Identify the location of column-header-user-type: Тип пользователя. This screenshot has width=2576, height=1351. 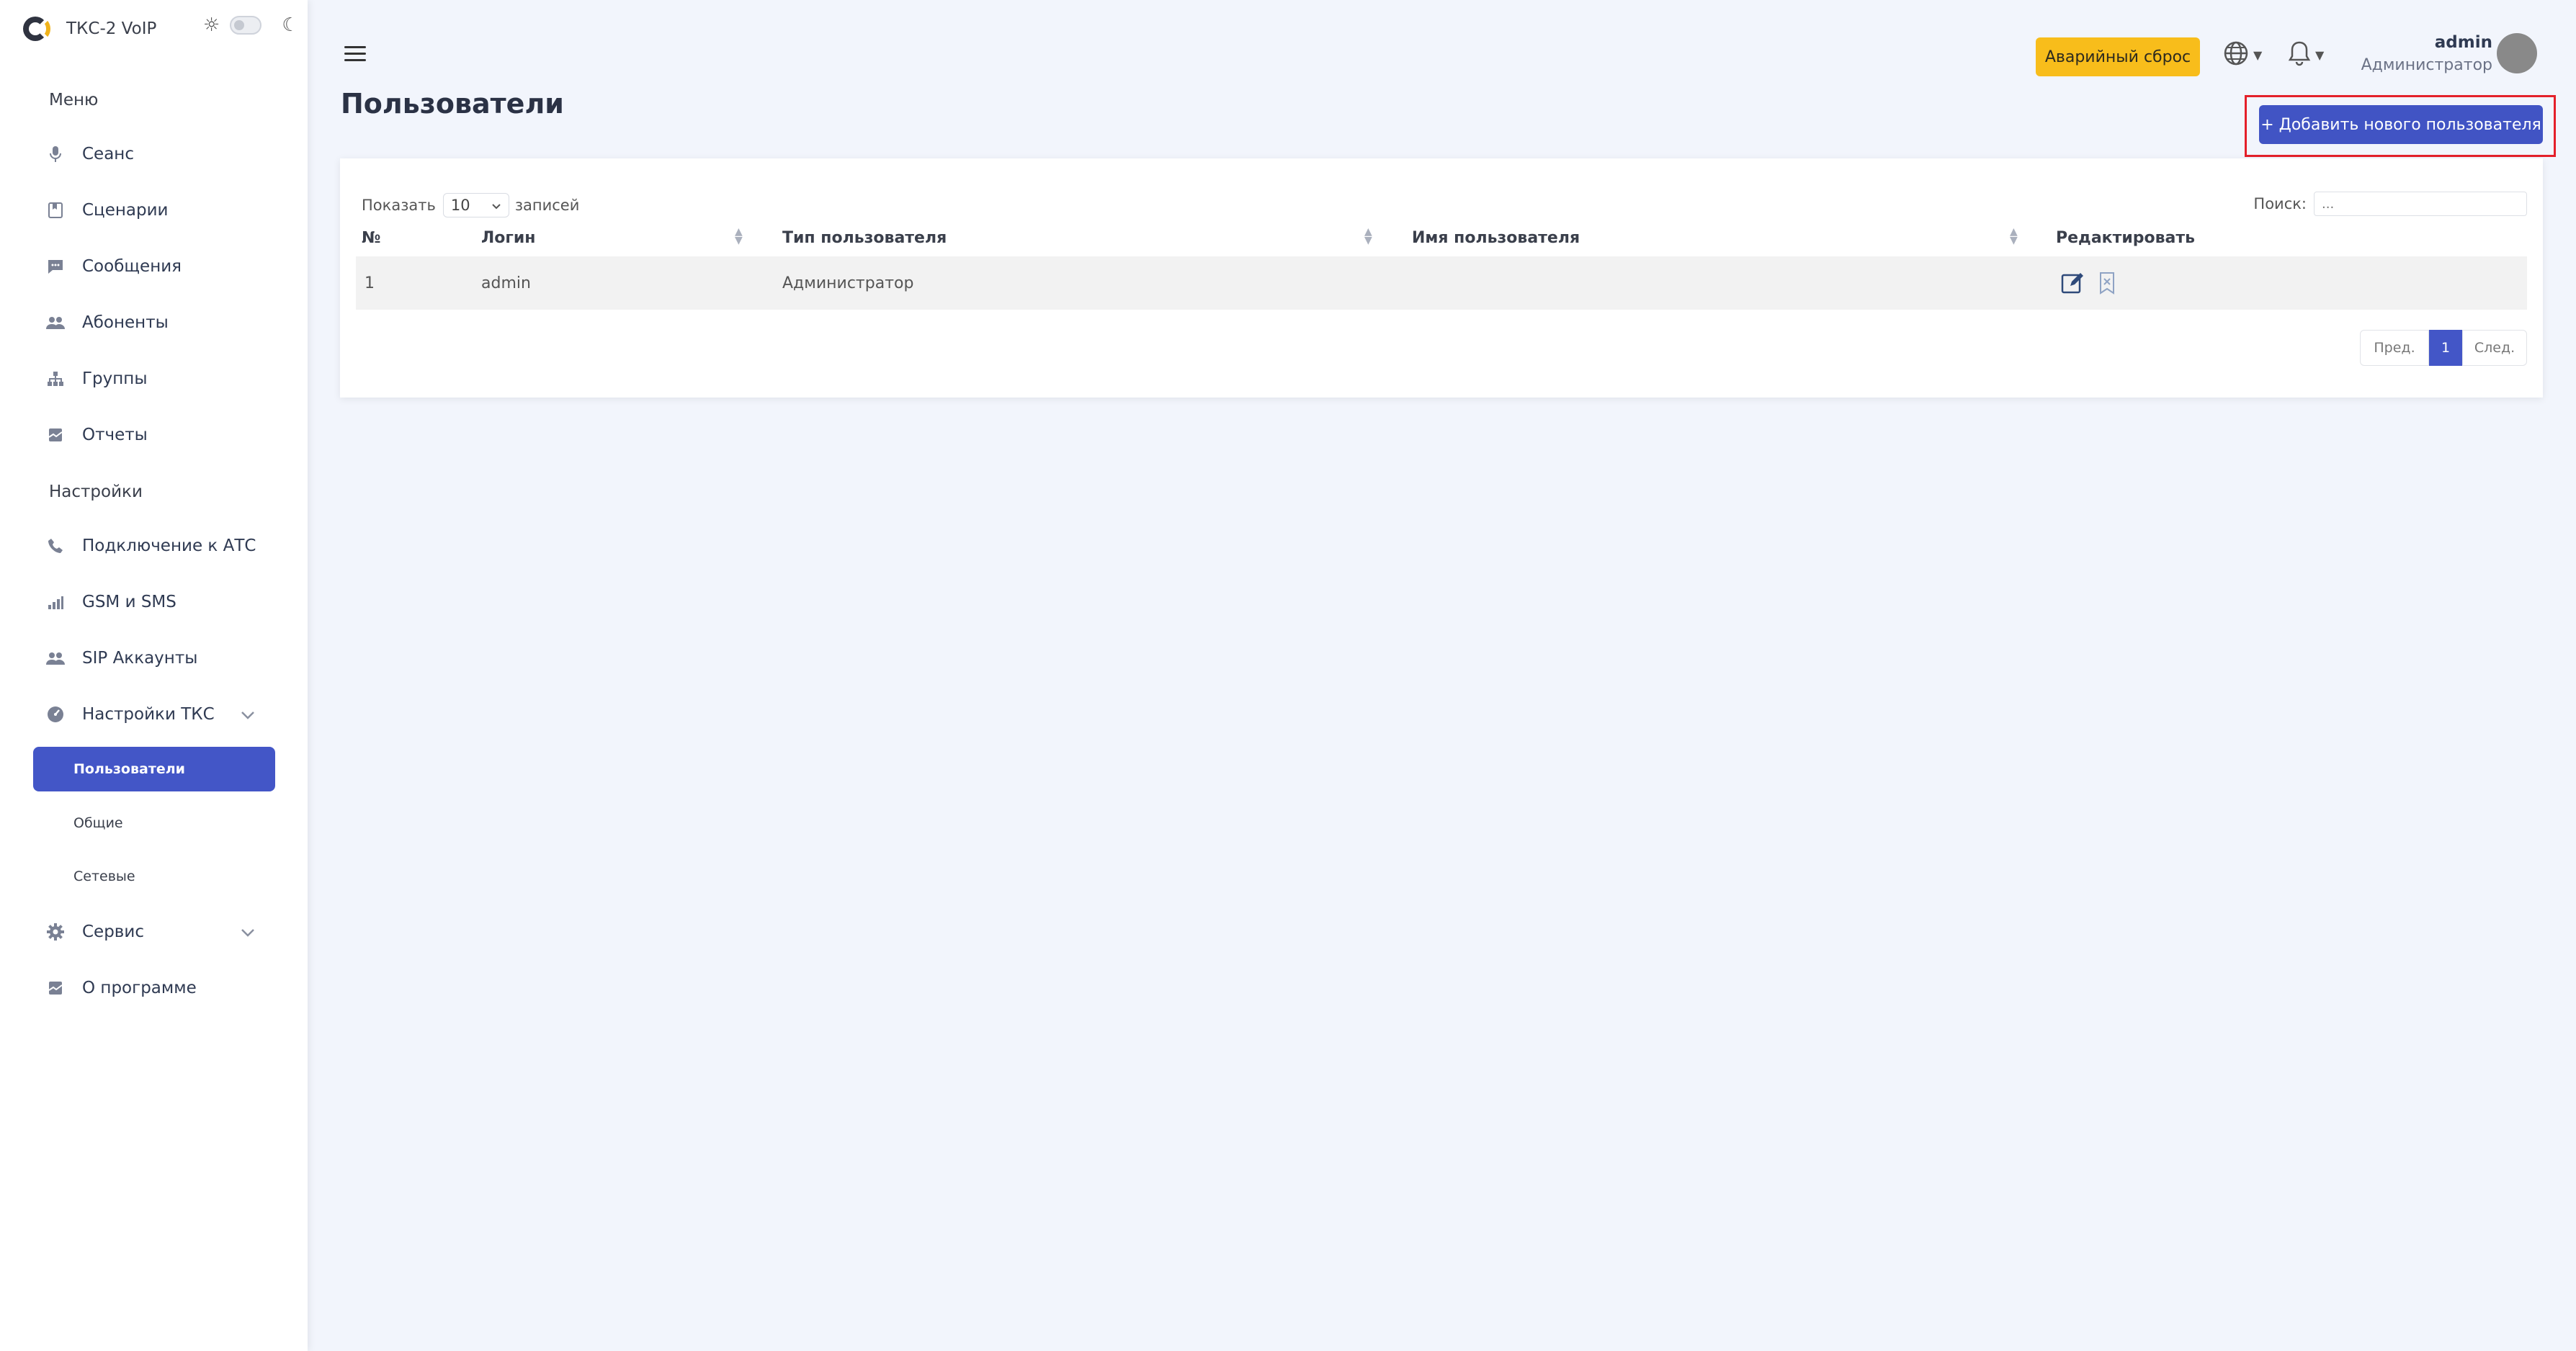
(864, 238).